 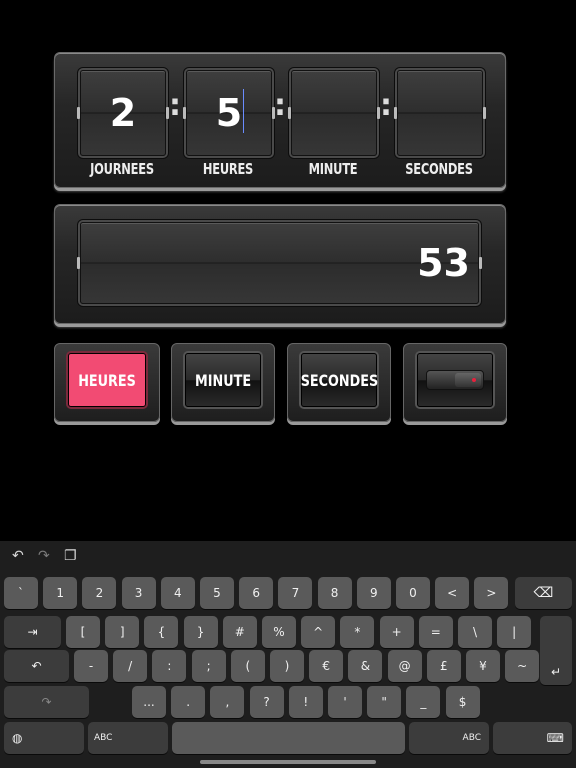 What do you see at coordinates (21, 593) in the screenshot?
I see `key-row1-0: `` at bounding box center [21, 593].